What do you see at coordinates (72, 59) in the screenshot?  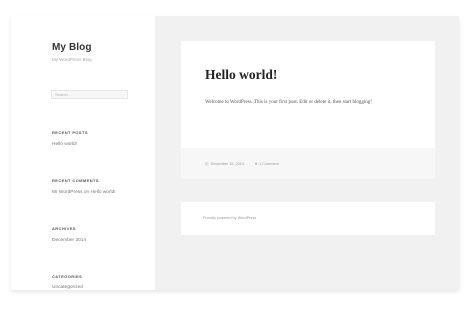 I see `site-description: My WordPress Blog` at bounding box center [72, 59].